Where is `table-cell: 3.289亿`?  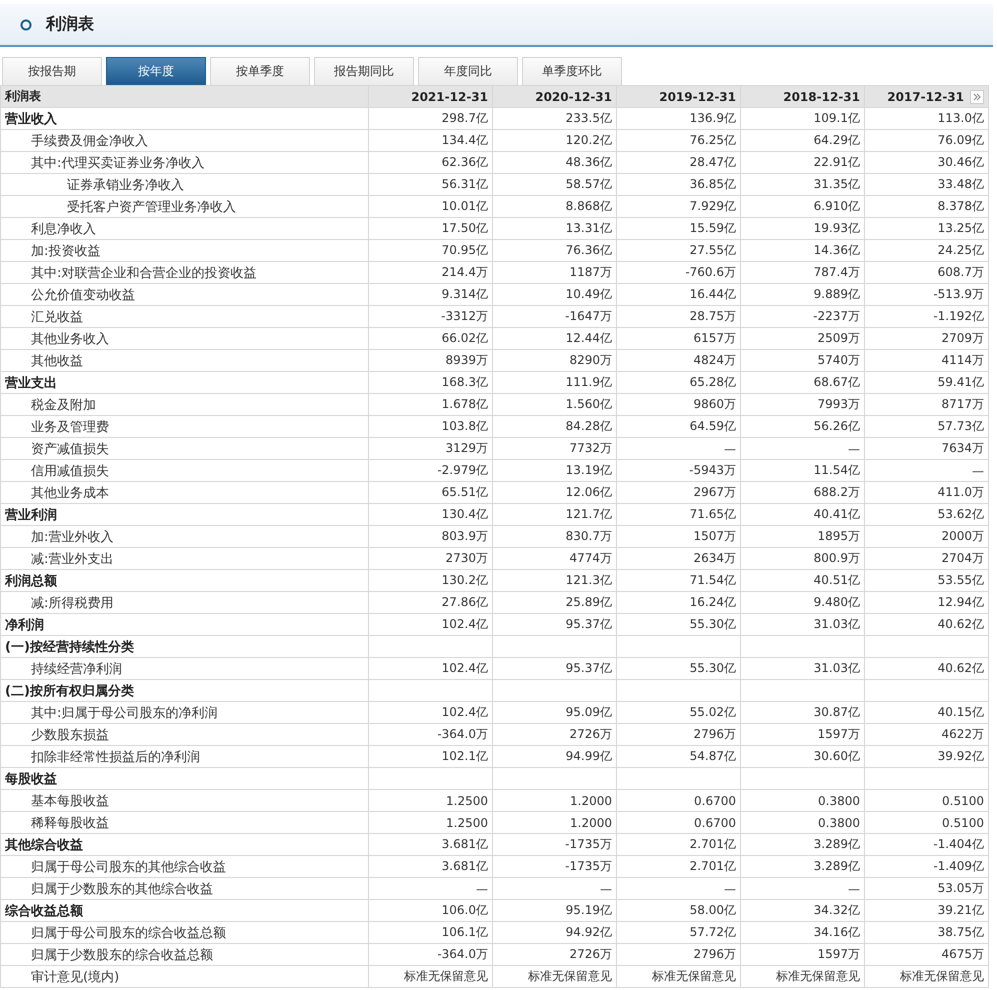 table-cell: 3.289亿 is located at coordinates (837, 866).